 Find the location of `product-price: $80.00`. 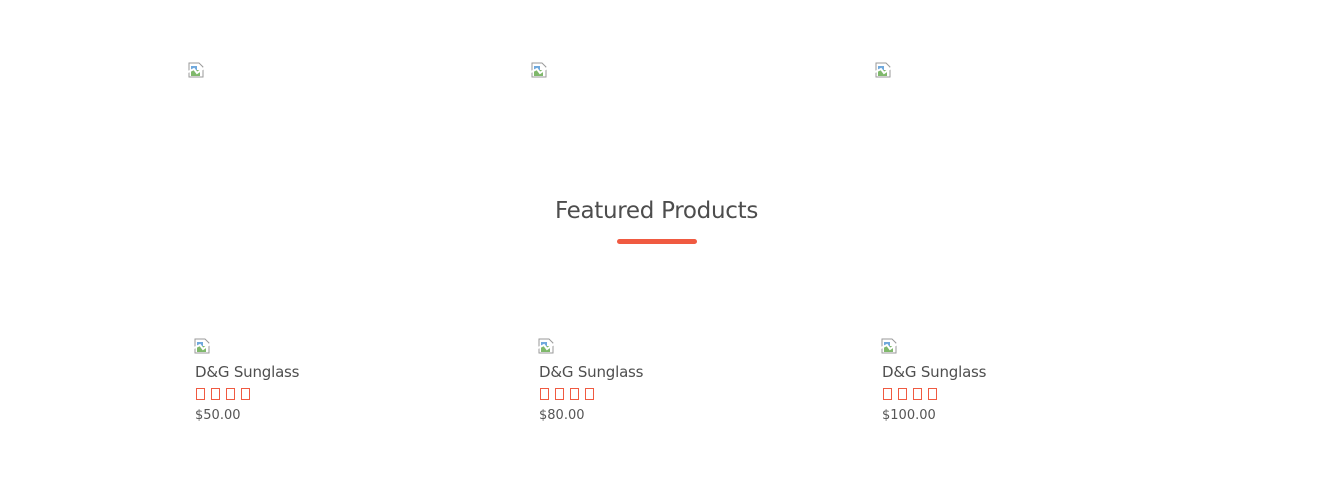

product-price: $80.00 is located at coordinates (562, 415).